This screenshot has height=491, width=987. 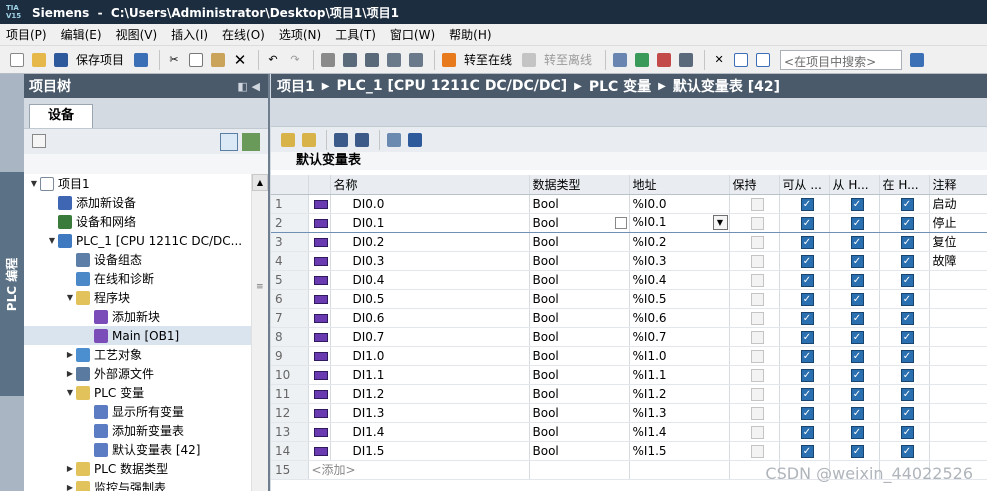 I want to click on address-cell: %I0.6, so click(x=679, y=318).